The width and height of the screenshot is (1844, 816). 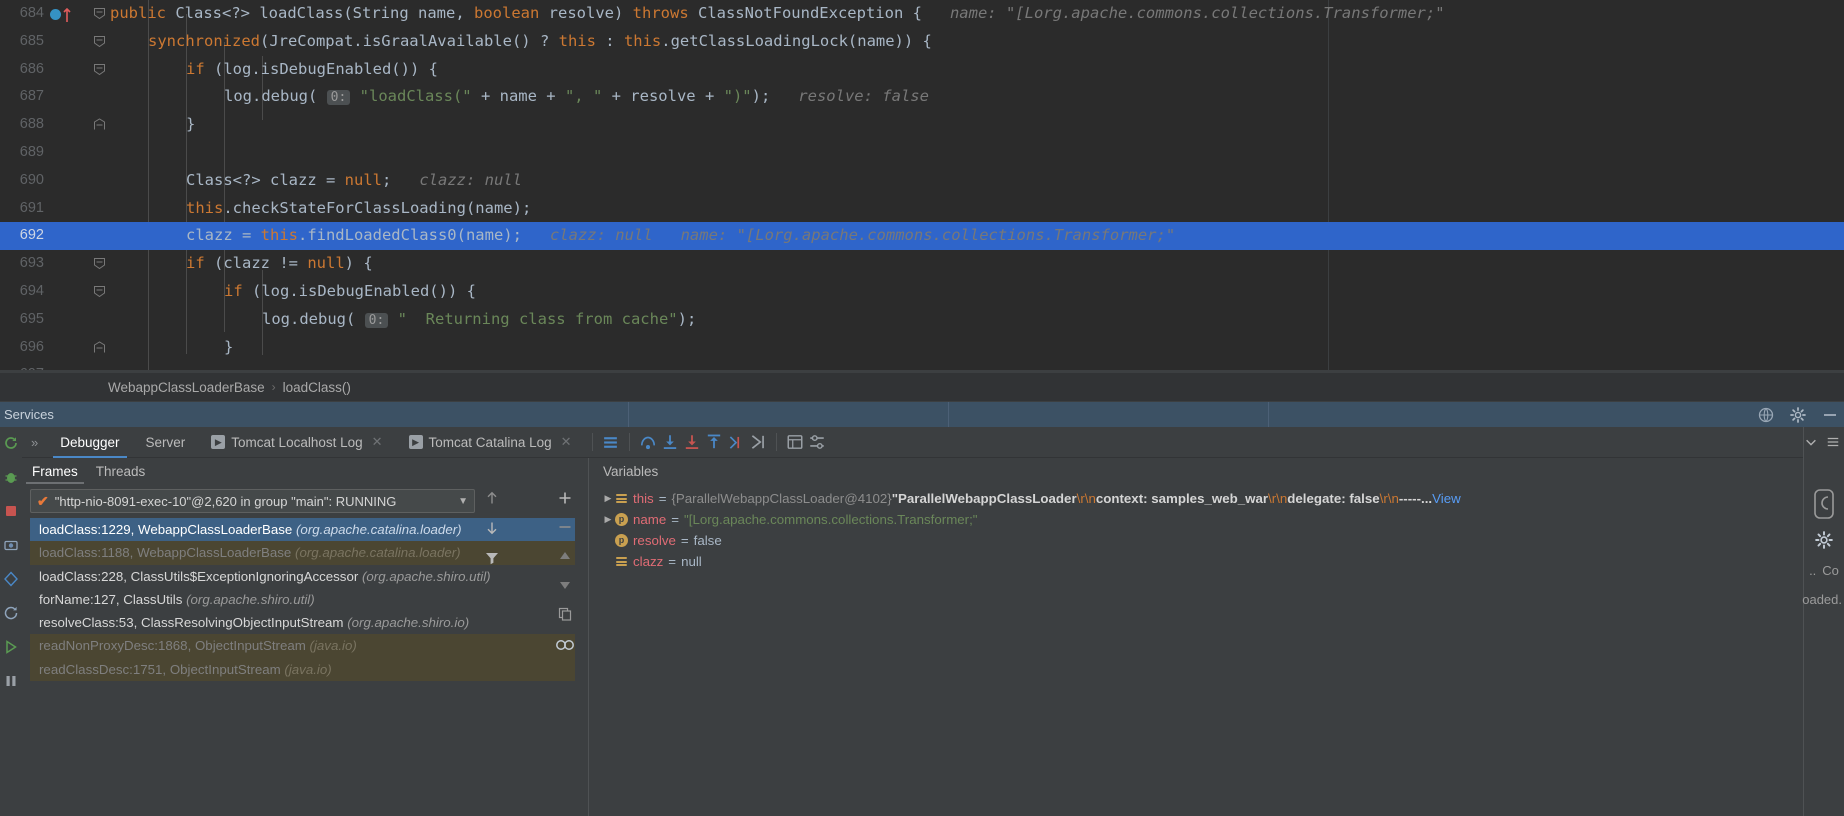 What do you see at coordinates (11, 579) in the screenshot?
I see `layout-icon` at bounding box center [11, 579].